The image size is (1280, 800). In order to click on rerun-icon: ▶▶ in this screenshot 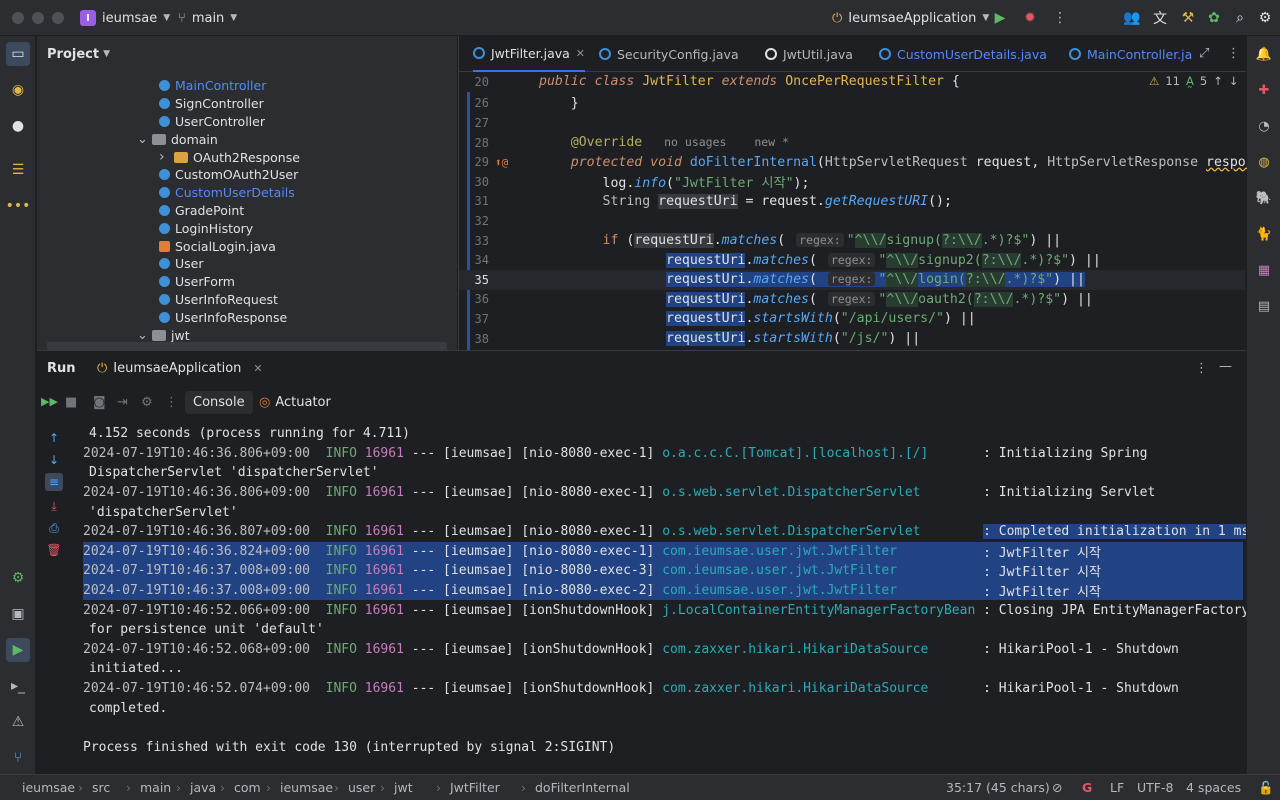, I will do `click(49, 401)`.